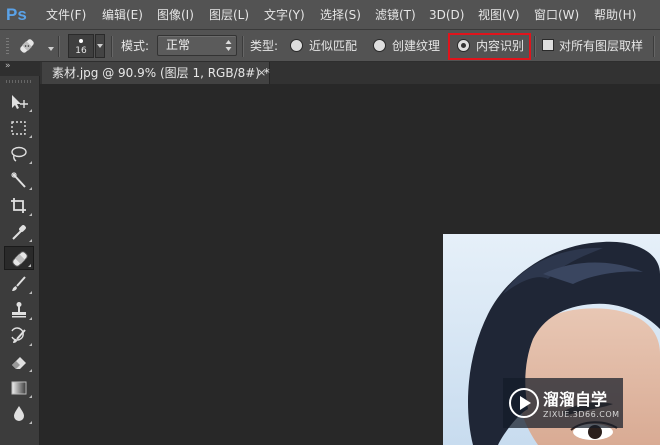  Describe the element at coordinates (284, 15) in the screenshot. I see `menu-type: 文字(Y)` at that location.